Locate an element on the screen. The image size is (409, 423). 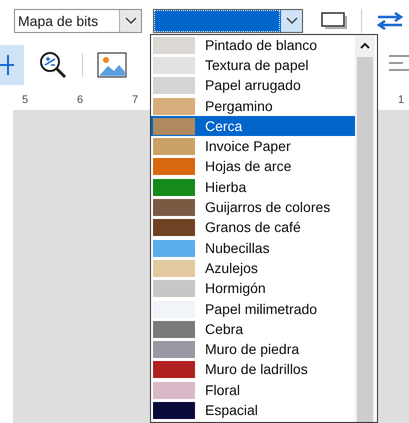
ruler-number: 6 is located at coordinates (80, 100).